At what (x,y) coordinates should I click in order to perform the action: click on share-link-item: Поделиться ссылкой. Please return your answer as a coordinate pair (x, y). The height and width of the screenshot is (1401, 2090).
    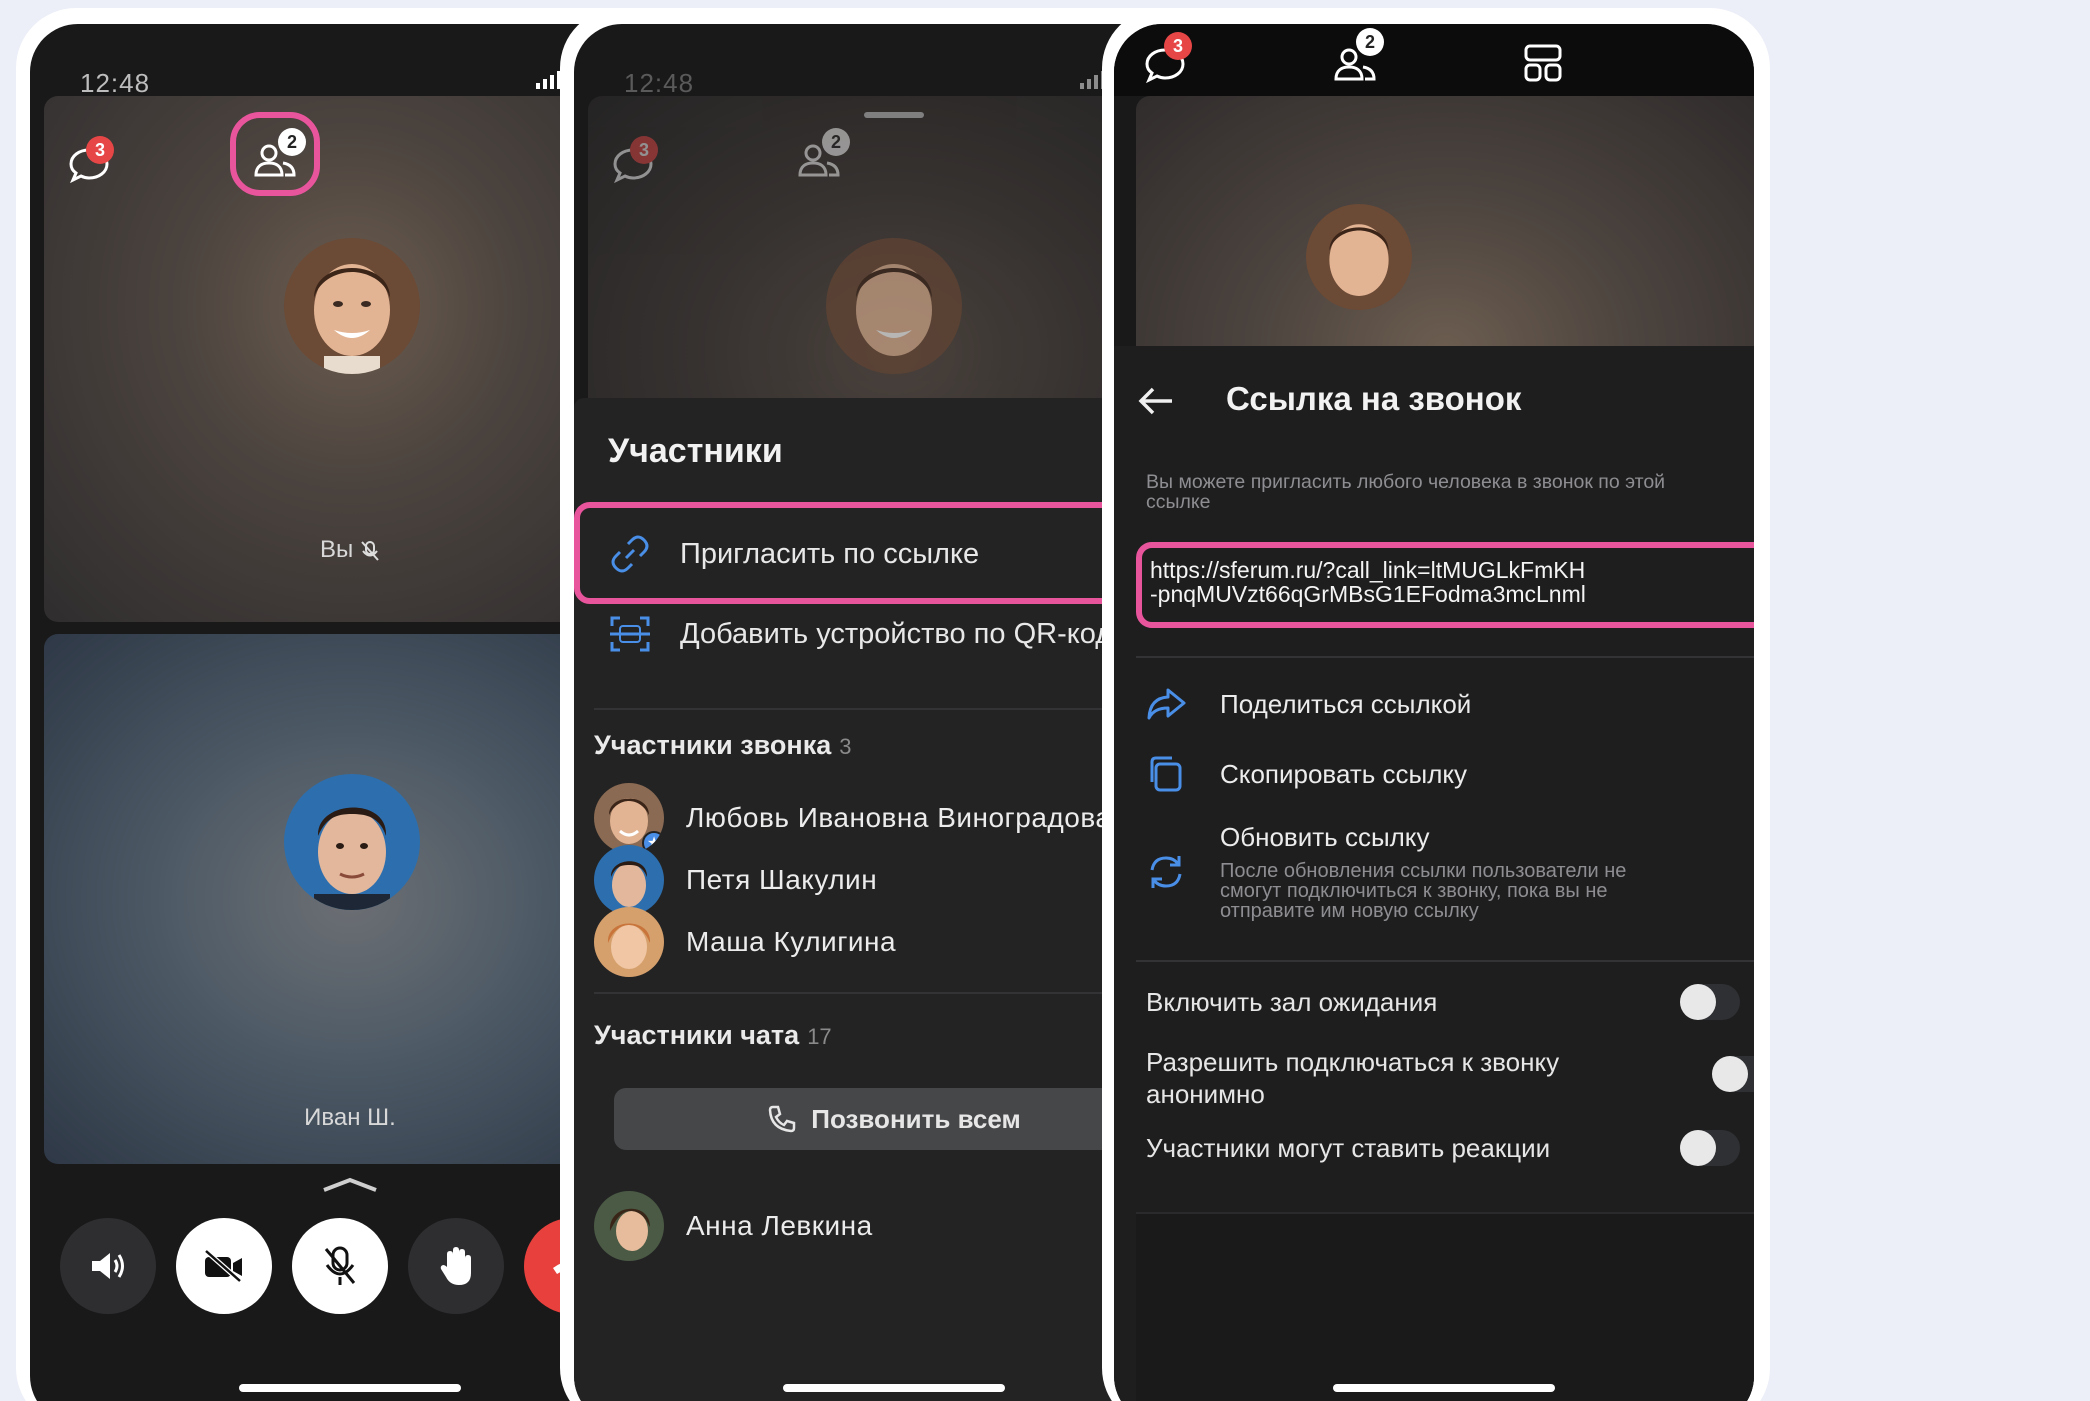
    Looking at the image, I should click on (1308, 704).